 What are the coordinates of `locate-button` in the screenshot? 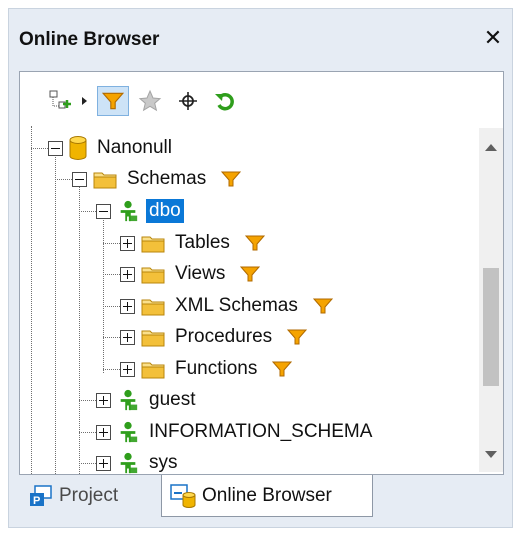 It's located at (188, 101).